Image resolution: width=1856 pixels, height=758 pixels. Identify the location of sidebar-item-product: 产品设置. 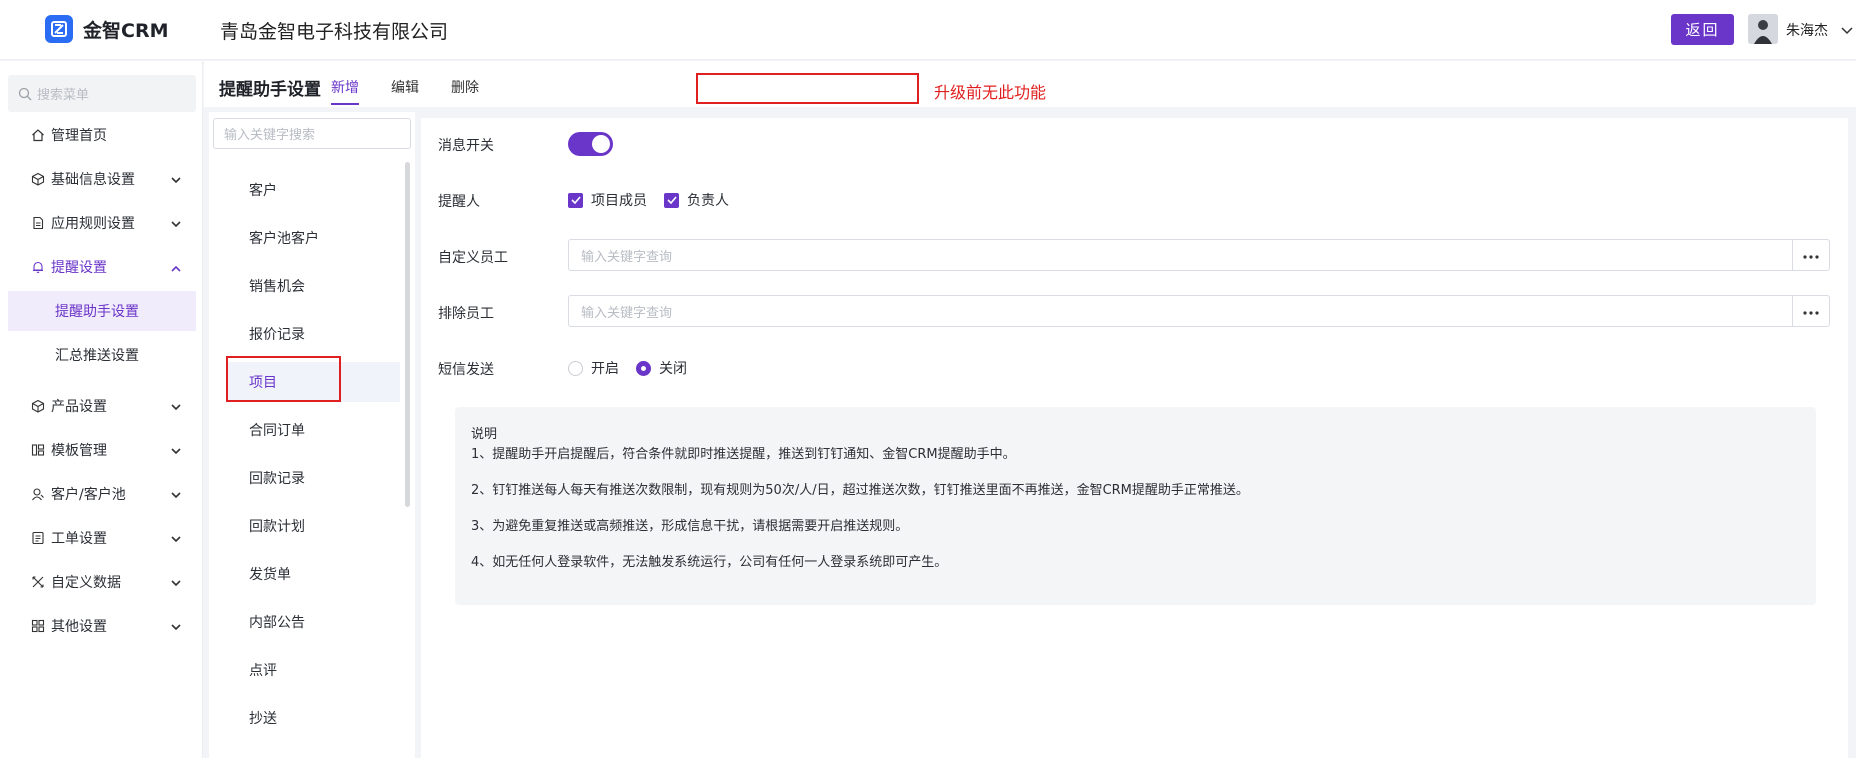
(101, 406).